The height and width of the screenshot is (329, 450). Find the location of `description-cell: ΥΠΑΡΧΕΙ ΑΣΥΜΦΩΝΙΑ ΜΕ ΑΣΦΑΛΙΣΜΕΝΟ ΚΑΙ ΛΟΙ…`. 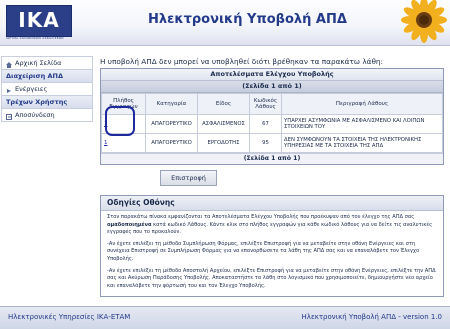

description-cell: ΥΠΑΡΧΕΙ ΑΣΥΜΦΩΝΙΑ ΜΕ ΑΣΦΑΛΙΣΜΕΝΟ ΚΑΙ ΛΟΙ… is located at coordinates (362, 124).